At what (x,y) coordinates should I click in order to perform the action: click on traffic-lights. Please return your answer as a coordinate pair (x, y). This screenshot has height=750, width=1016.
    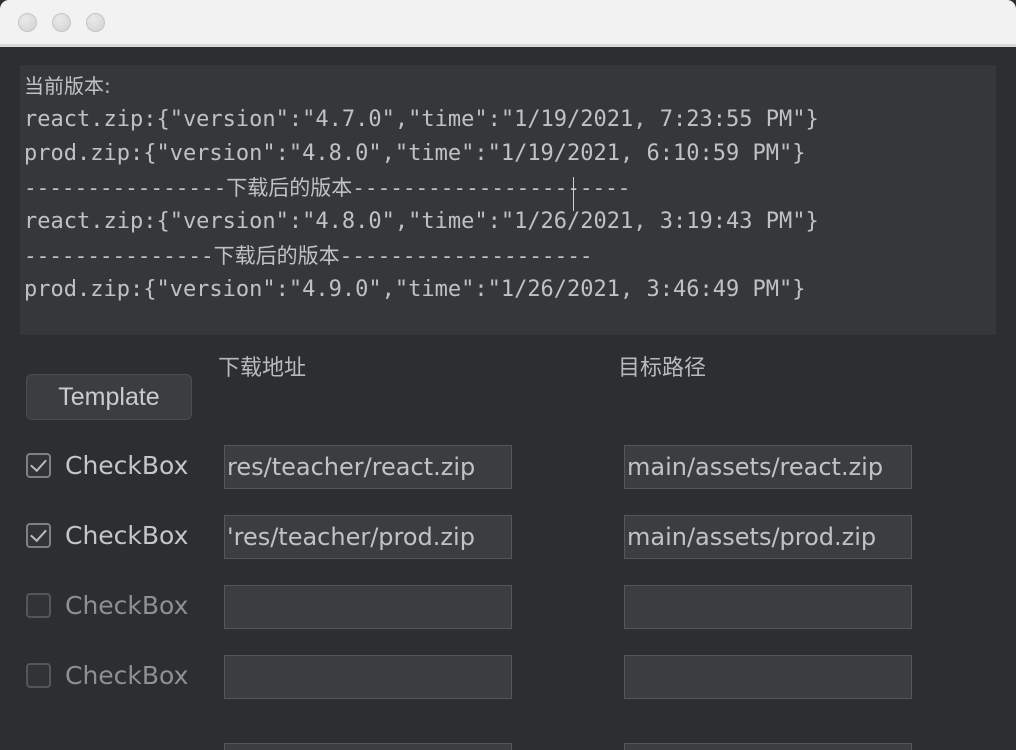
    Looking at the image, I should click on (61, 22).